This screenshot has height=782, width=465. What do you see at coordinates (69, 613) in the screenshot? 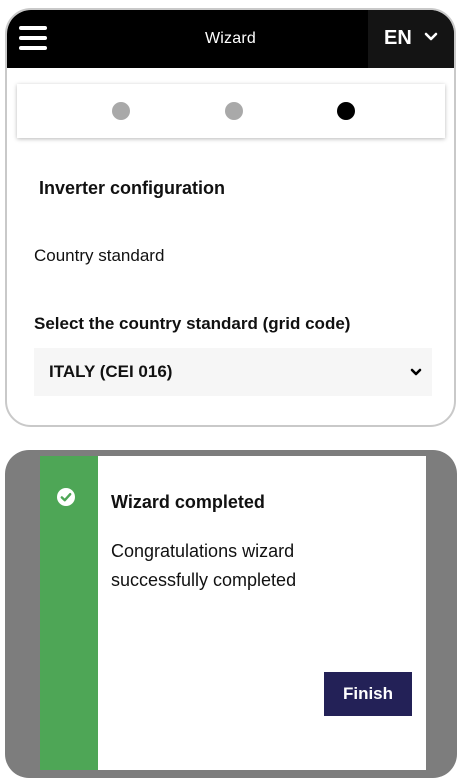
I see `success-strip` at bounding box center [69, 613].